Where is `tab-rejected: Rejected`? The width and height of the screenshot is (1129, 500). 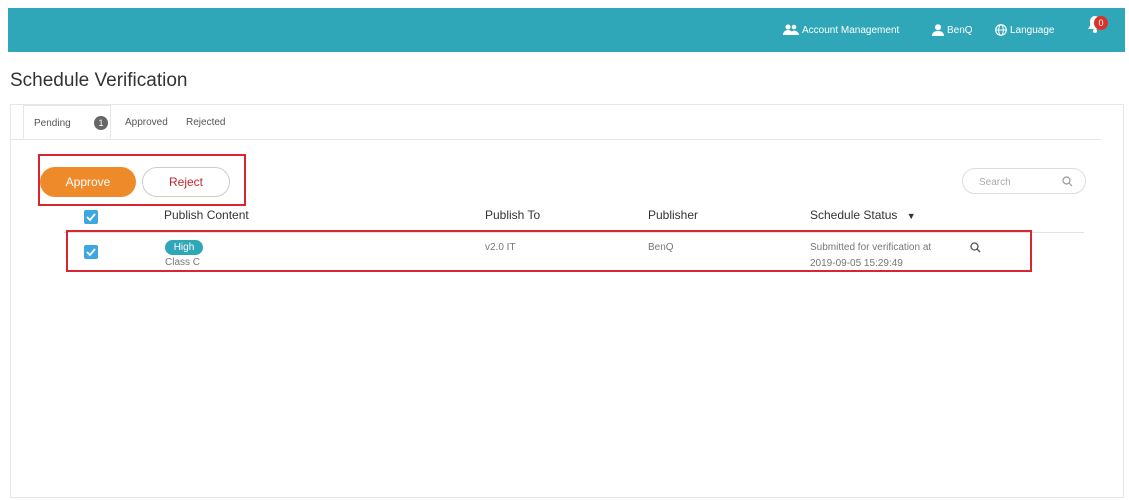 tab-rejected: Rejected is located at coordinates (205, 122).